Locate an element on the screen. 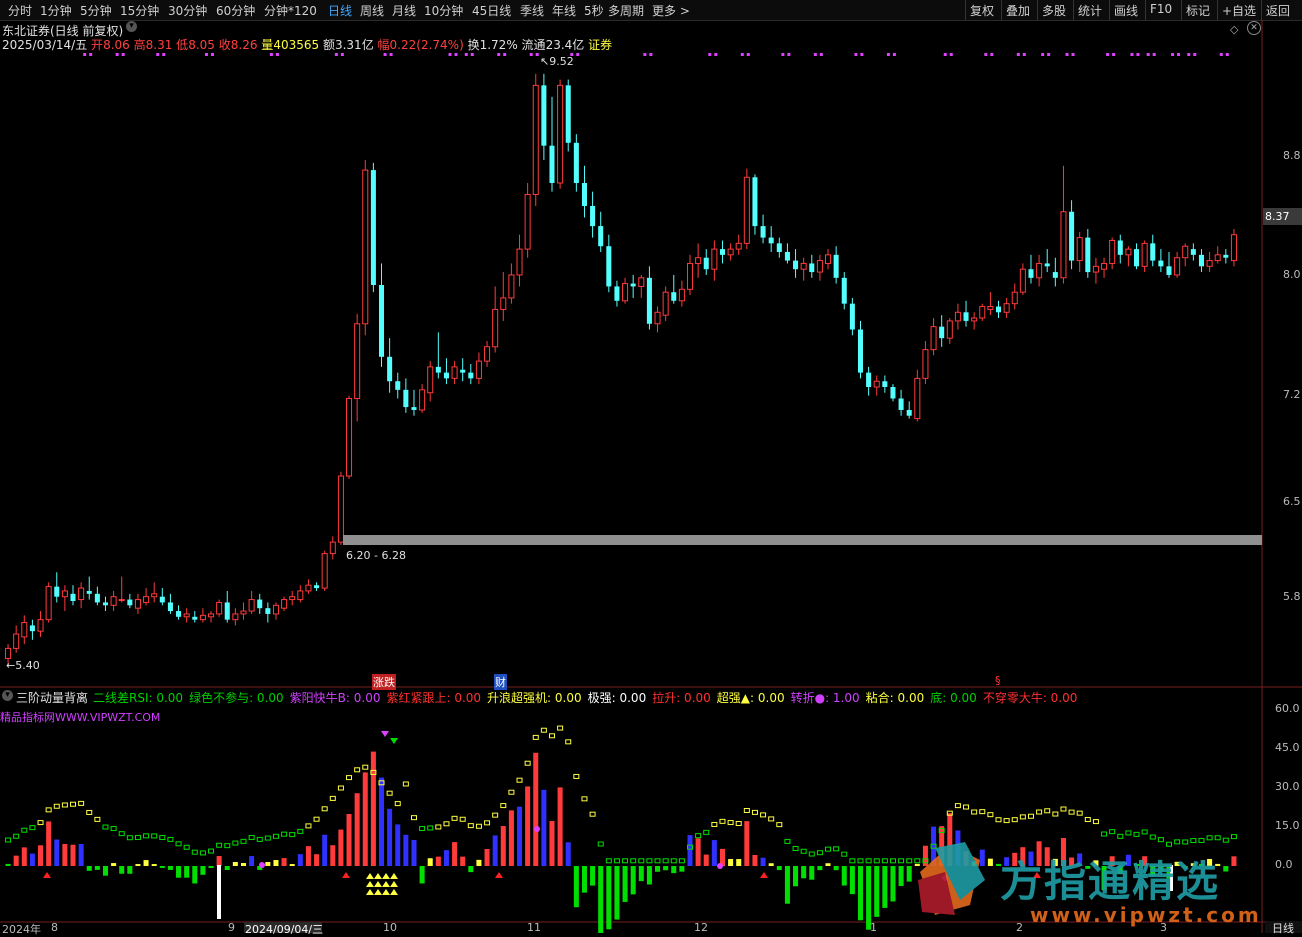 Image resolution: width=1302 pixels, height=937 pixels. indicator-toggle-icon: ▾ is located at coordinates (7, 695).